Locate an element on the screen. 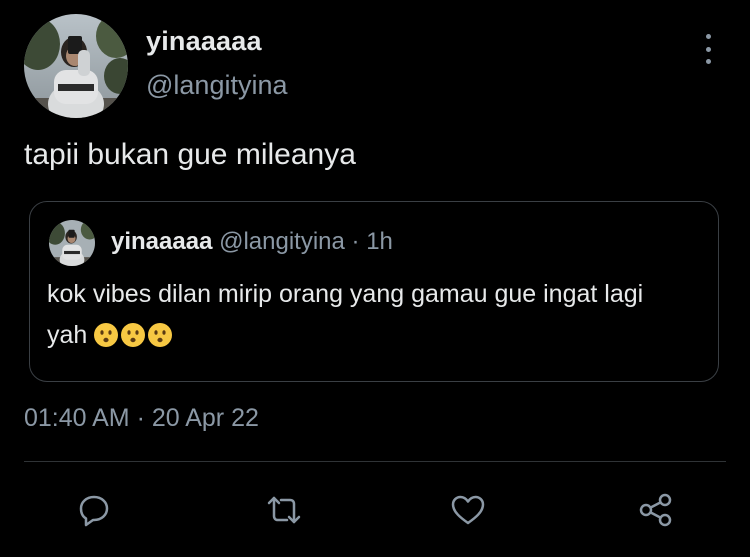  reply-button is located at coordinates (94, 510).